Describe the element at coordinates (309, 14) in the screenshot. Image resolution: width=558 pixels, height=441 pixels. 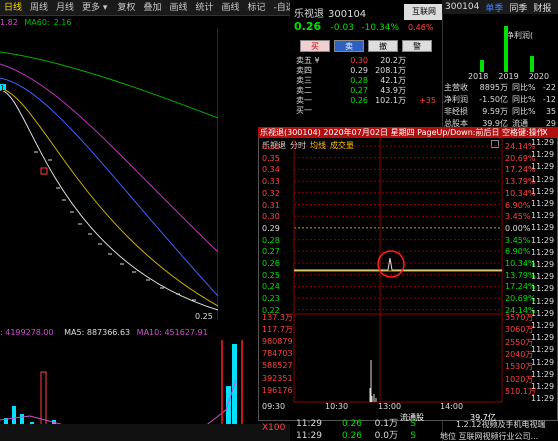
I see `stock-name: 乐视退` at that location.